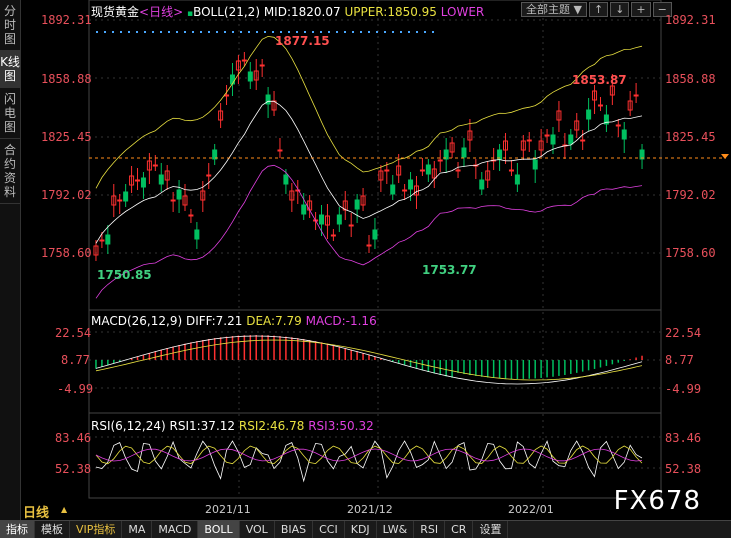 Image resolution: width=731 pixels, height=538 pixels. Describe the element at coordinates (175, 529) in the screenshot. I see `tab-macd: MACD` at that location.